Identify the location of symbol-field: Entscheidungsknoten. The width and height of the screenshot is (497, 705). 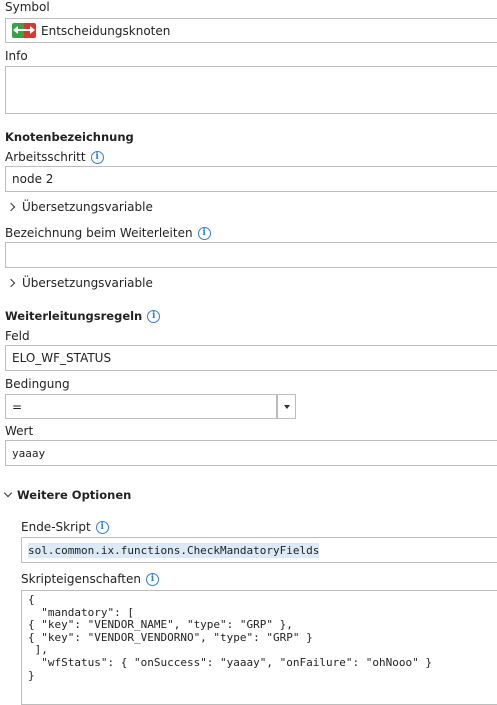
(251, 30).